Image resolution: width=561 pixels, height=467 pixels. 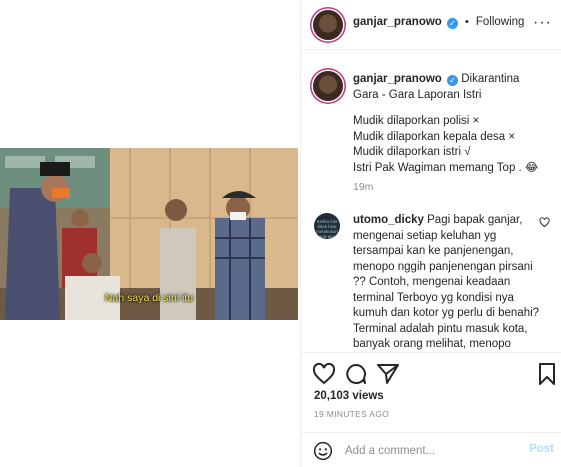 What do you see at coordinates (328, 86) in the screenshot?
I see `caption-author-avatar` at bounding box center [328, 86].